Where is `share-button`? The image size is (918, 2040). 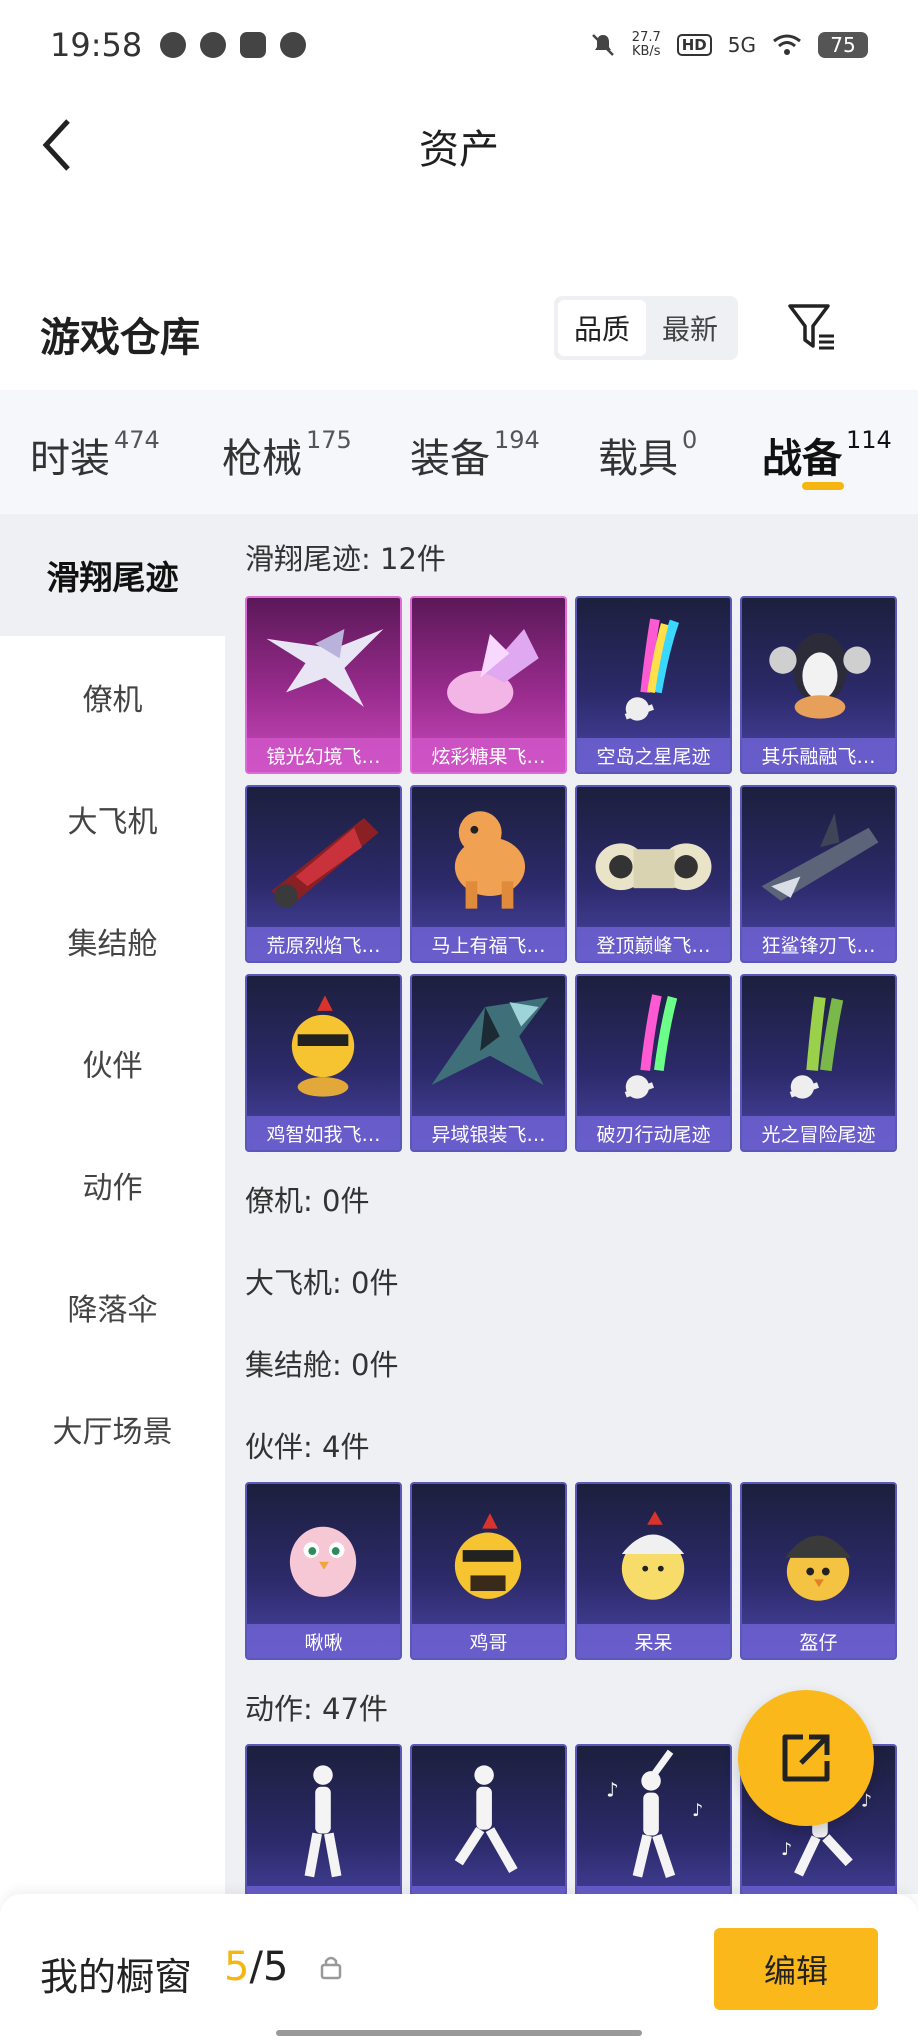
share-button is located at coordinates (806, 1758).